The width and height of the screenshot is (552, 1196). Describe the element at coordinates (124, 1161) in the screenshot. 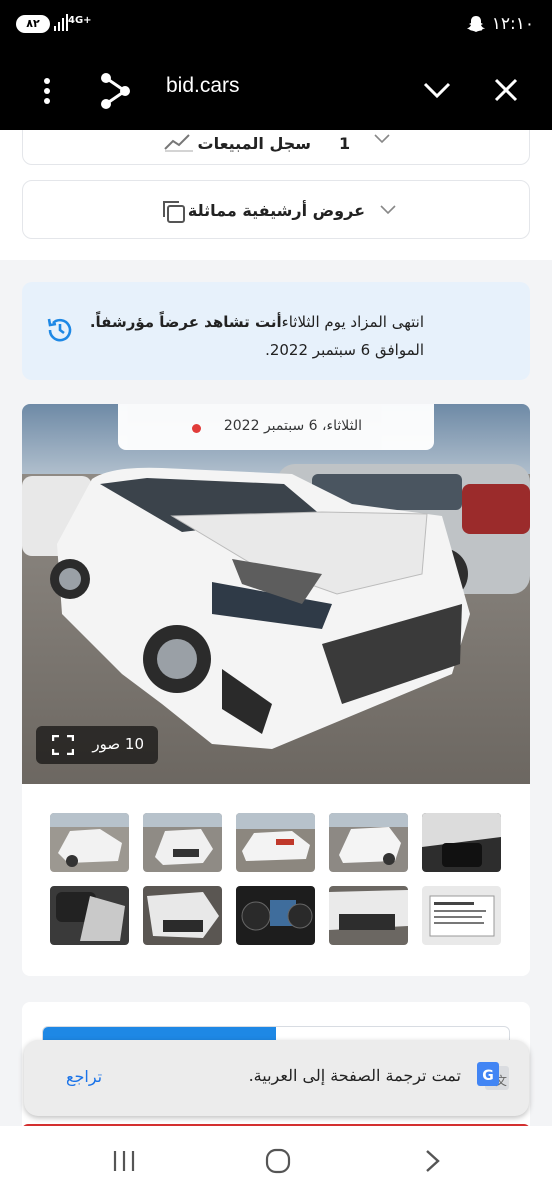

I see `recent-apps-icon` at that location.